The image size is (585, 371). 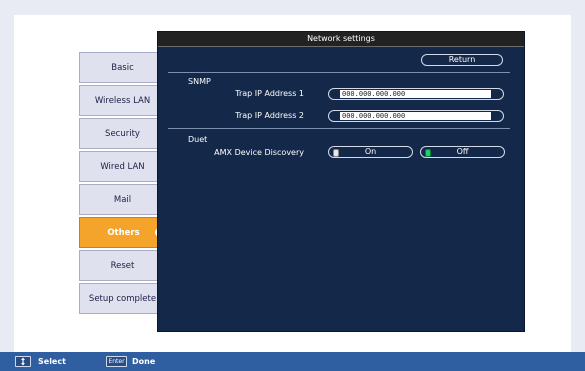 I want to click on trap-ip-2-value: 000.000.000.000, so click(x=415, y=116).